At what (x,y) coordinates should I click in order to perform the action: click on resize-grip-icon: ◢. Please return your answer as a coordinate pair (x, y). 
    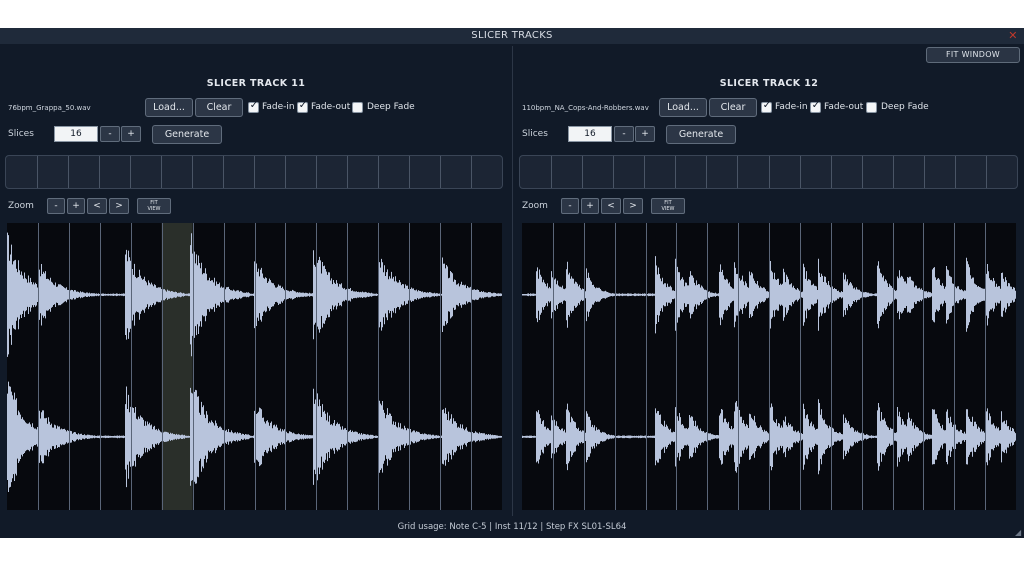
    Looking at the image, I should click on (1019, 533).